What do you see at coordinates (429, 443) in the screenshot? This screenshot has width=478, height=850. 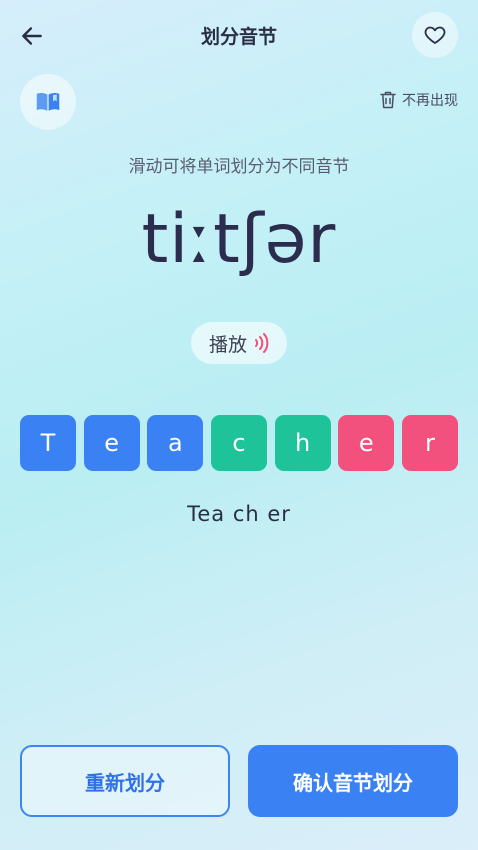 I see `letter-tile: r` at bounding box center [429, 443].